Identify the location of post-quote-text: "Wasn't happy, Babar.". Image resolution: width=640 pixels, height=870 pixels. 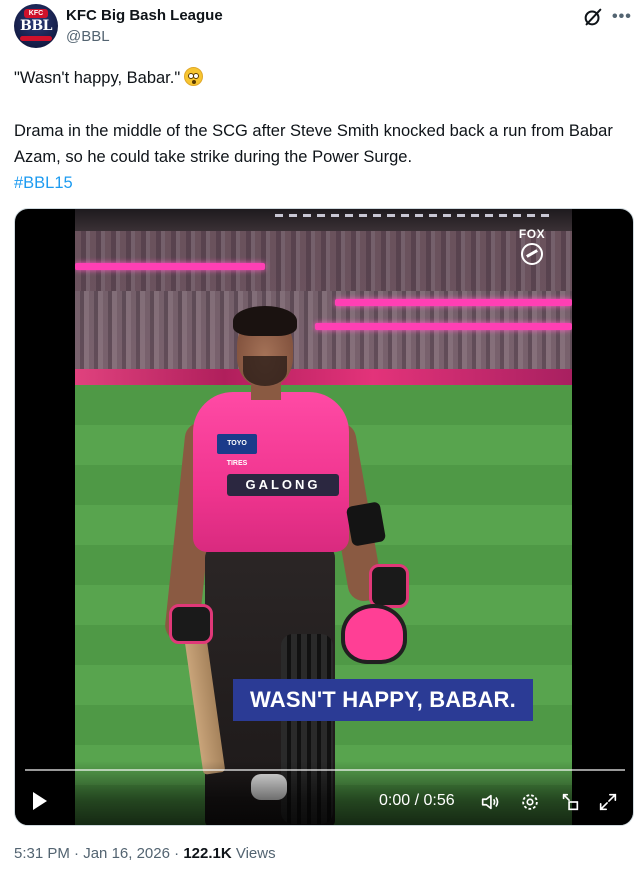
(97, 78).